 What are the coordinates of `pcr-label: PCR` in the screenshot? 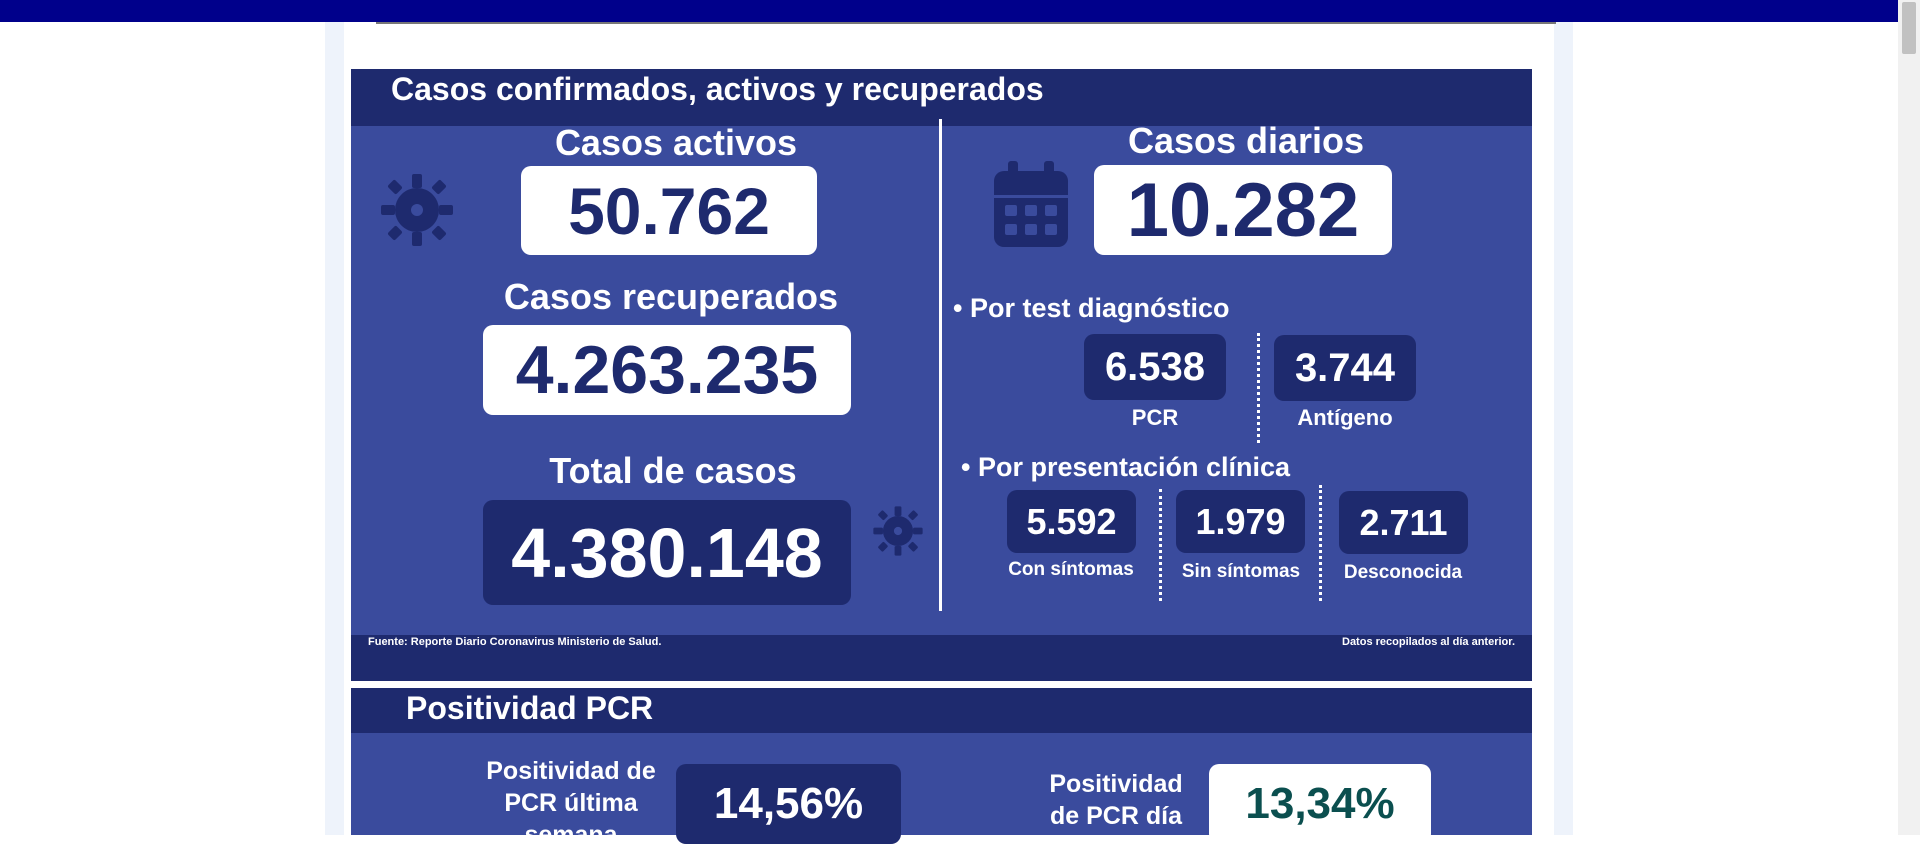 It's located at (1155, 417).